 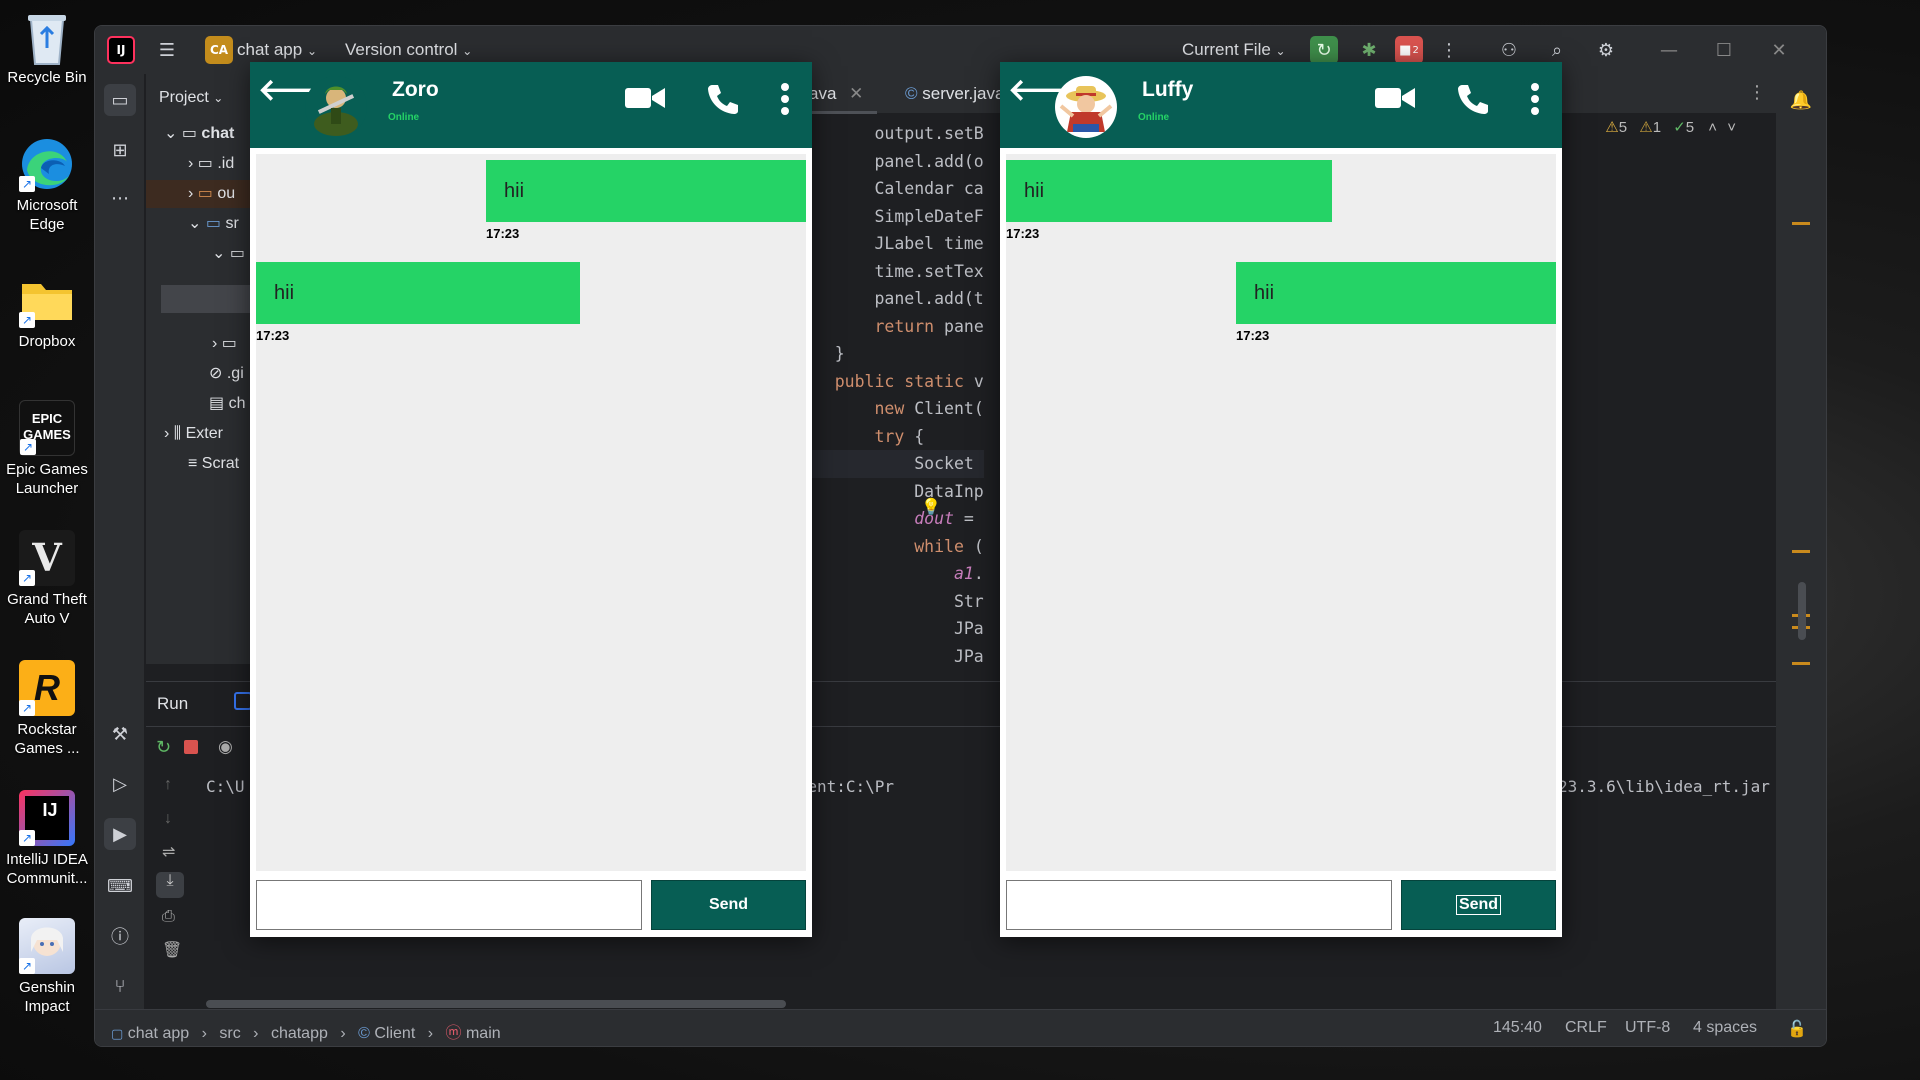 I want to click on lock-icon: 🔓, so click(x=1797, y=1029).